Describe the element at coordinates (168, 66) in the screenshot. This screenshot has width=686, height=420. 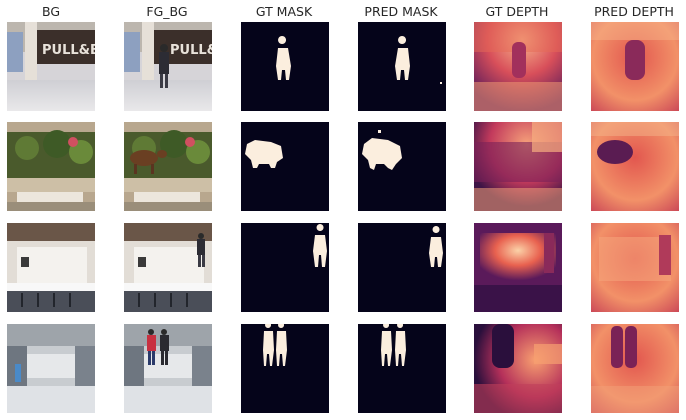
I see `fg-bg-image-row1: PULL&BEA` at that location.